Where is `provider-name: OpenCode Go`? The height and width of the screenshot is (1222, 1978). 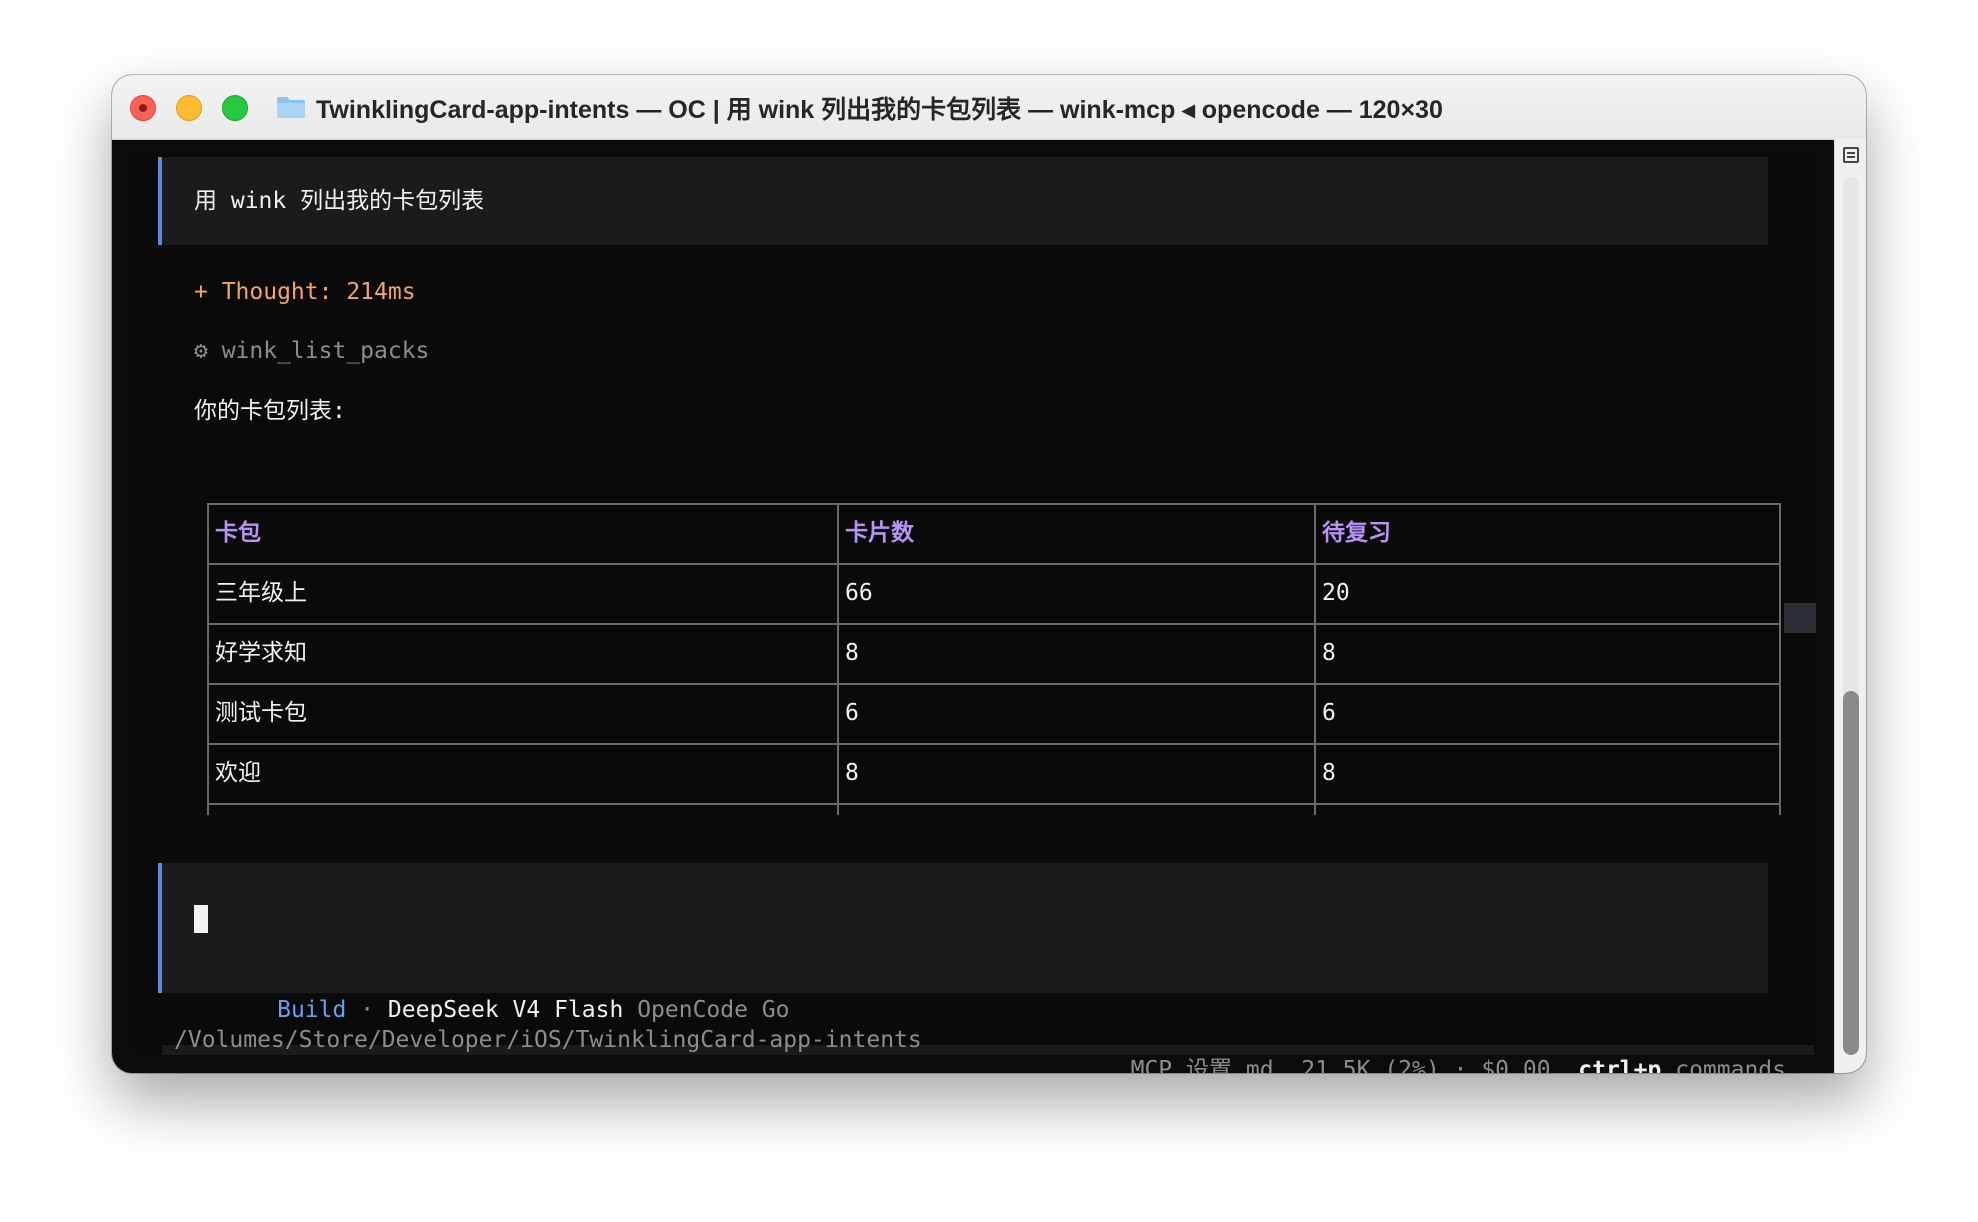
provider-name: OpenCode Go is located at coordinates (713, 1010).